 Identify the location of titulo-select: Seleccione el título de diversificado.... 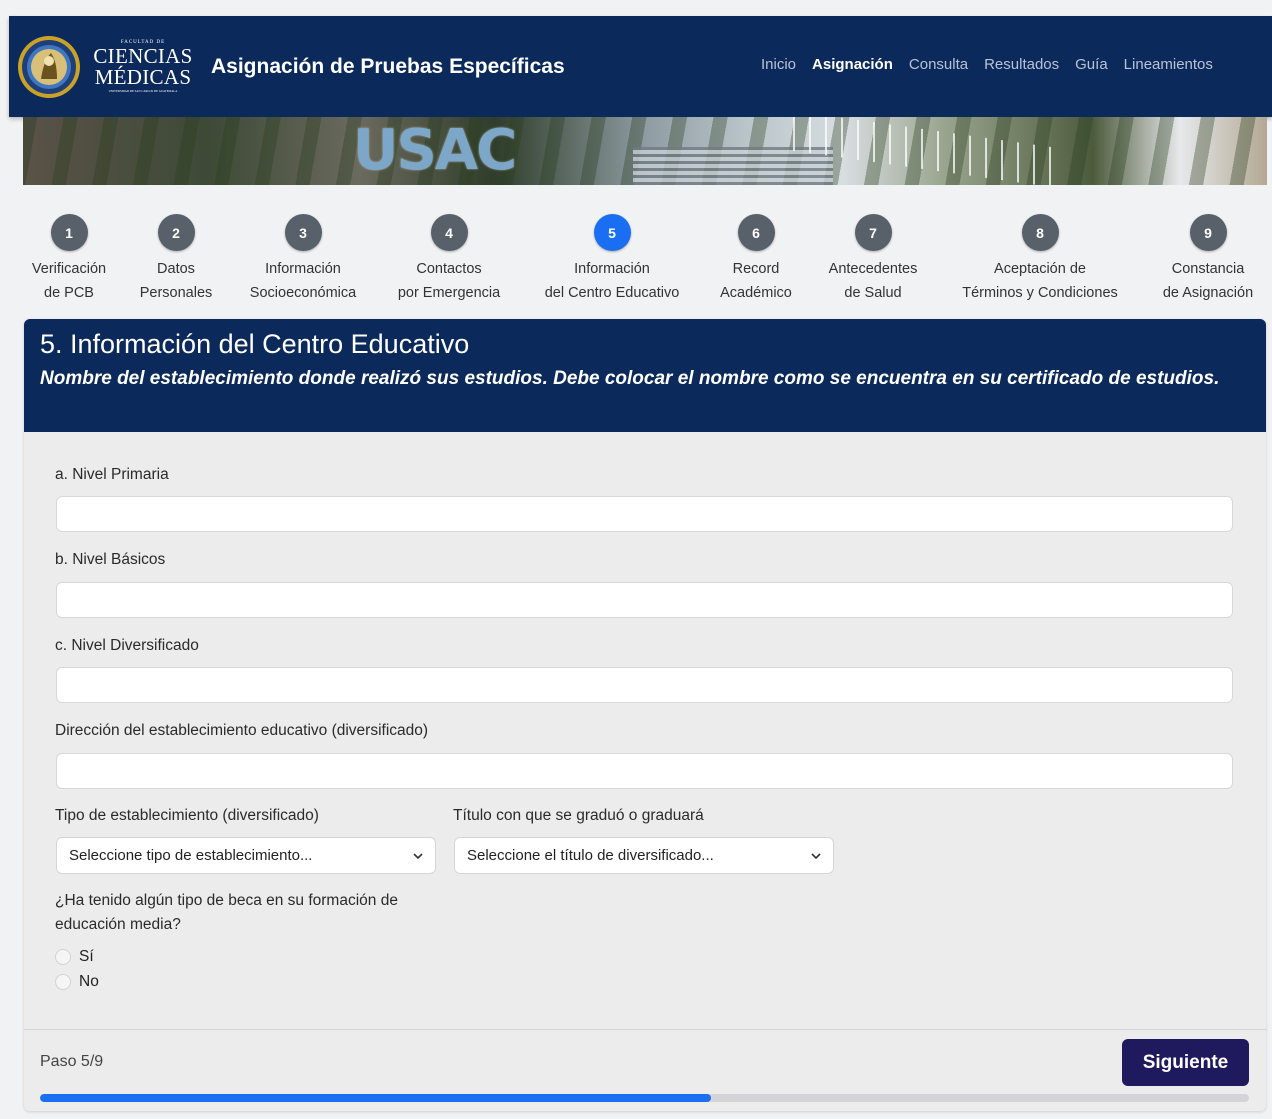
(644, 855).